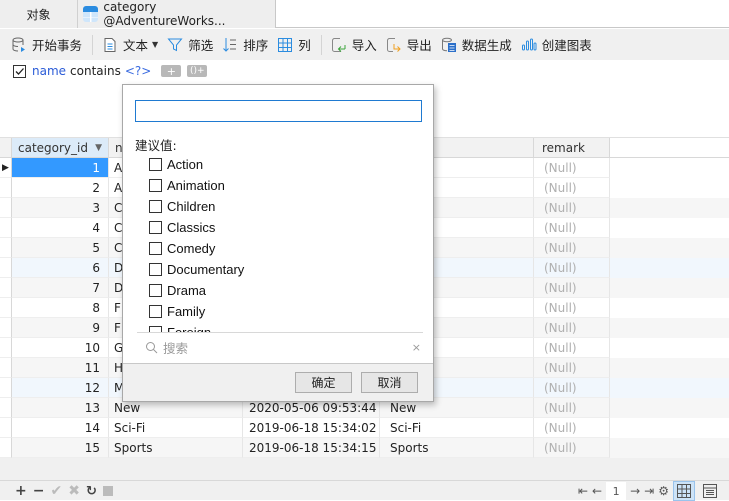 The image size is (729, 501). Describe the element at coordinates (60, 168) in the screenshot. I see `cell-category-id: 1` at that location.